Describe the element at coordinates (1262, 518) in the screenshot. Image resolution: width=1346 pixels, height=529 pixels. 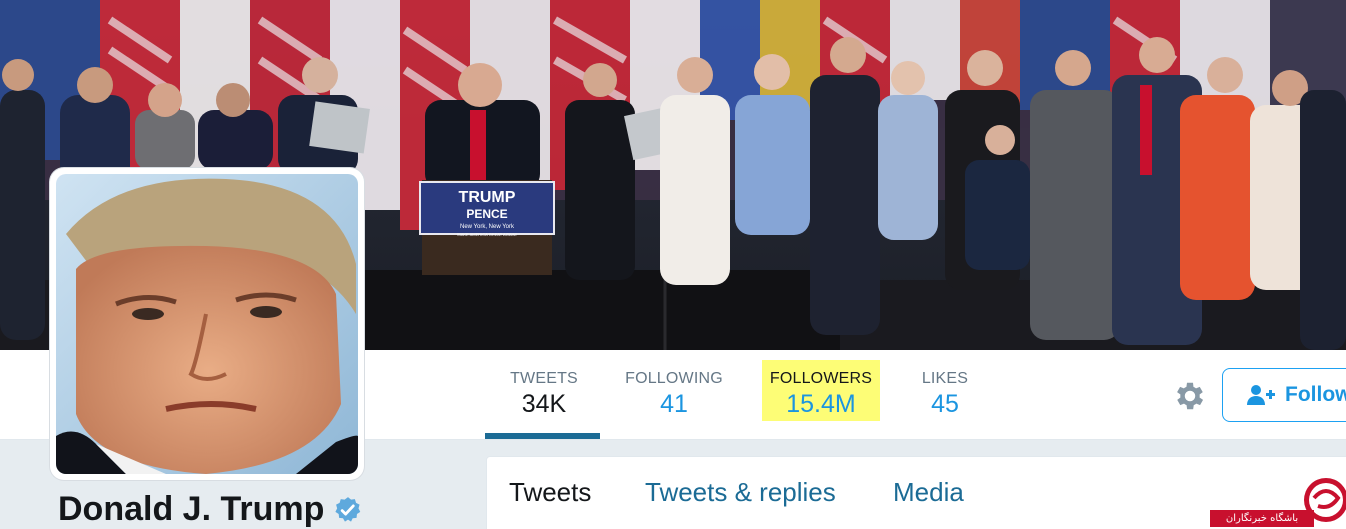
I see `watermark-text: باشگاه خبرنگاران` at that location.